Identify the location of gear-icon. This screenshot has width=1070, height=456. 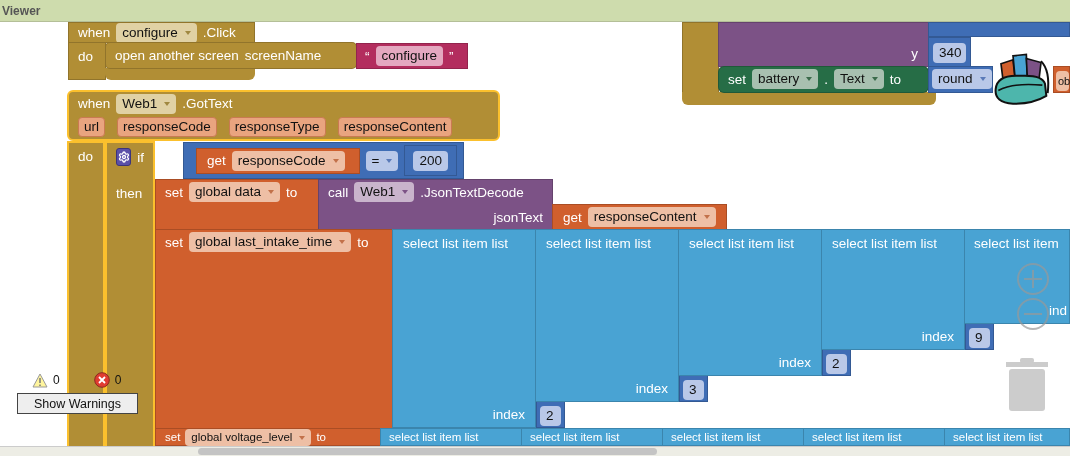
(124, 157).